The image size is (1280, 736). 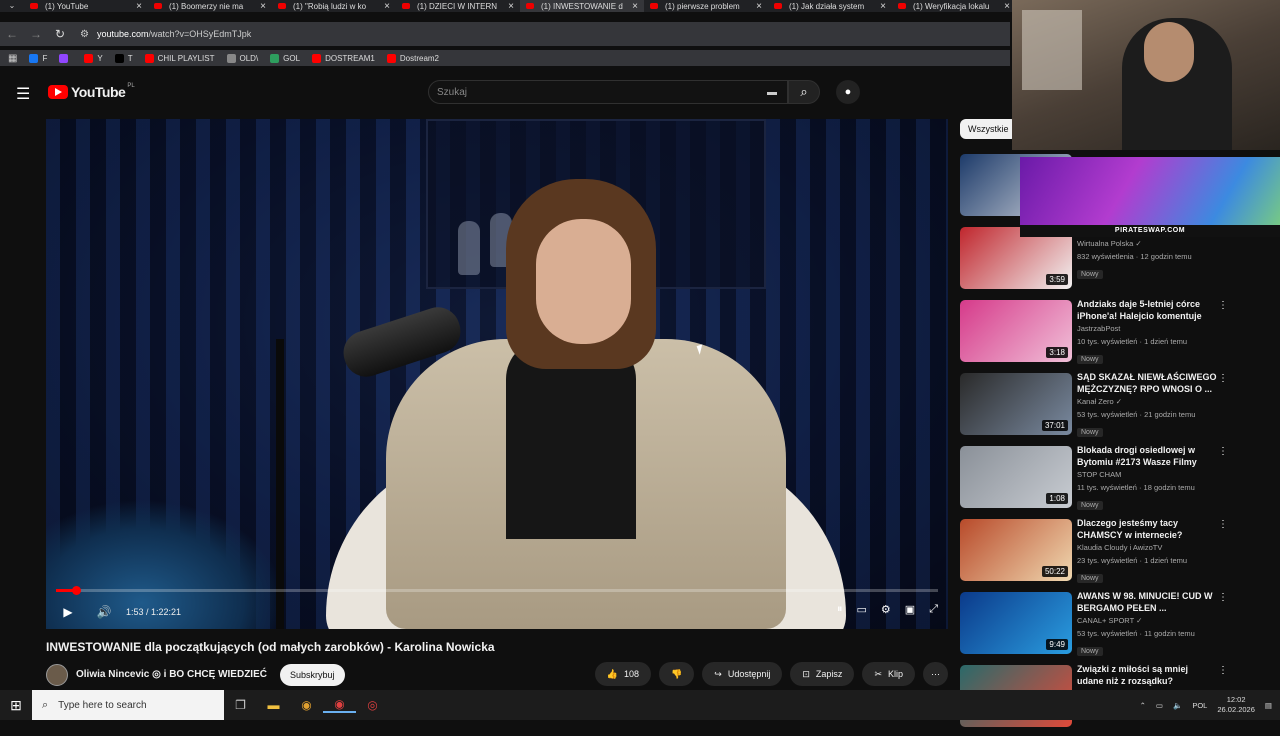 What do you see at coordinates (822, 674) in the screenshot?
I see `save-button: ⊡ Zapisz` at bounding box center [822, 674].